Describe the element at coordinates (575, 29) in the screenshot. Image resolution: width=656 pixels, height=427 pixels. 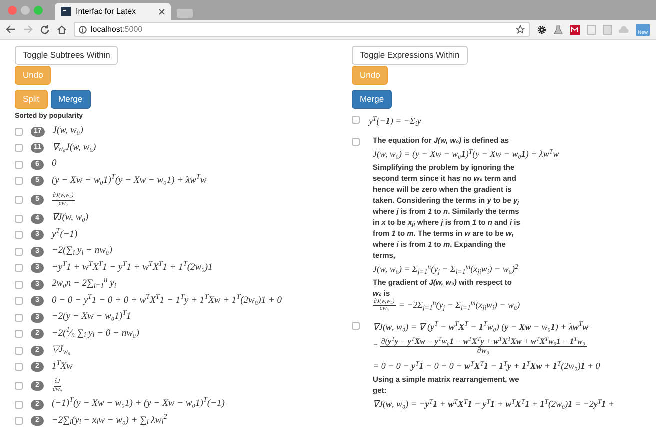
I see `extension-icon` at that location.